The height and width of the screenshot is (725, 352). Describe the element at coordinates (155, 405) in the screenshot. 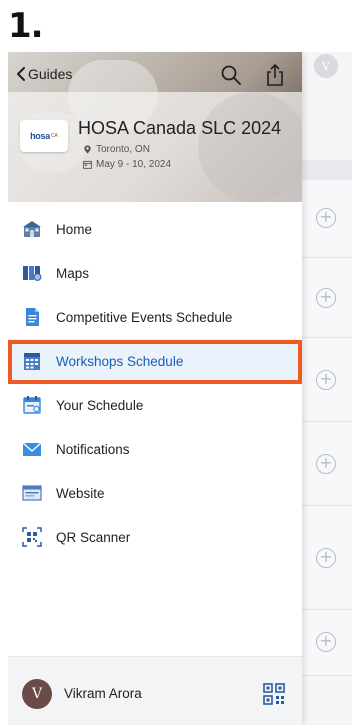

I see `nav-item-your-schedule: Your Schedule` at that location.